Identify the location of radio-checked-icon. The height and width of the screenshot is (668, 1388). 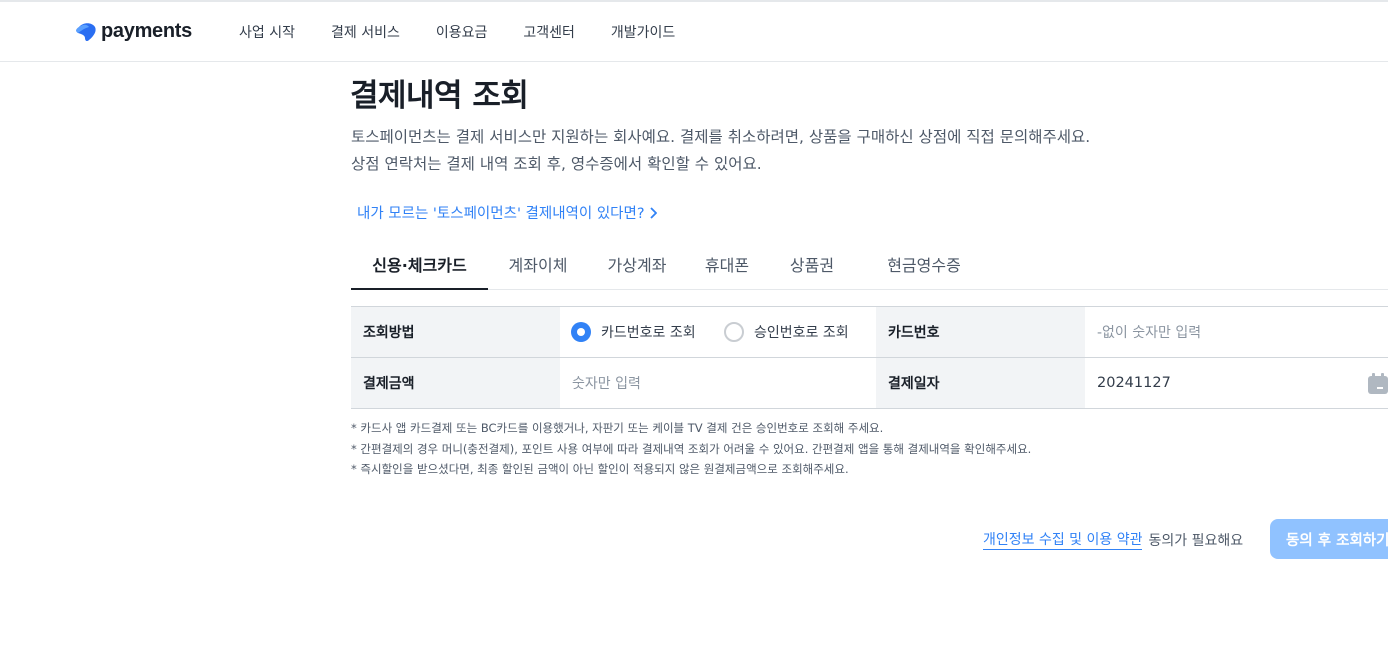
(581, 332).